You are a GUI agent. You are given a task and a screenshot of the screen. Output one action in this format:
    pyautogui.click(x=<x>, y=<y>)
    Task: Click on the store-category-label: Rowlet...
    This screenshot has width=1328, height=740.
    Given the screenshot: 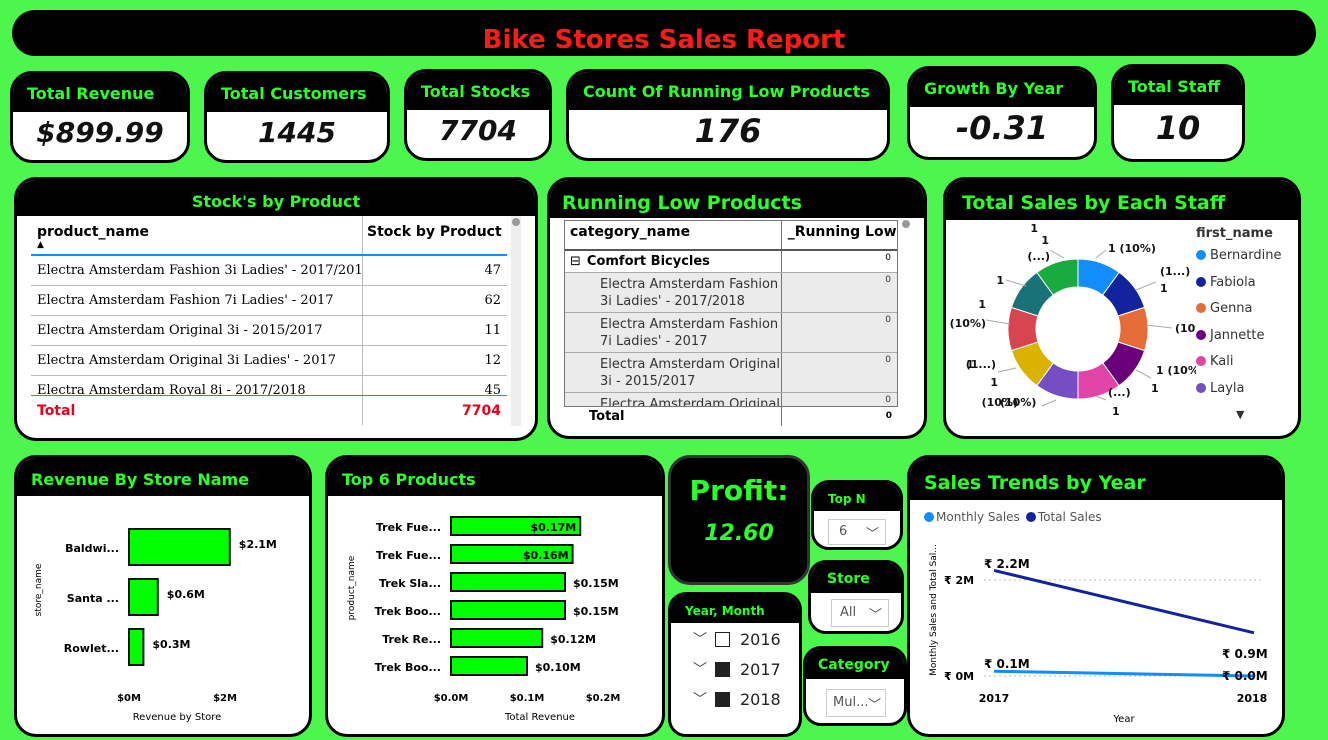 What is the action you would take?
    pyautogui.click(x=91, y=648)
    